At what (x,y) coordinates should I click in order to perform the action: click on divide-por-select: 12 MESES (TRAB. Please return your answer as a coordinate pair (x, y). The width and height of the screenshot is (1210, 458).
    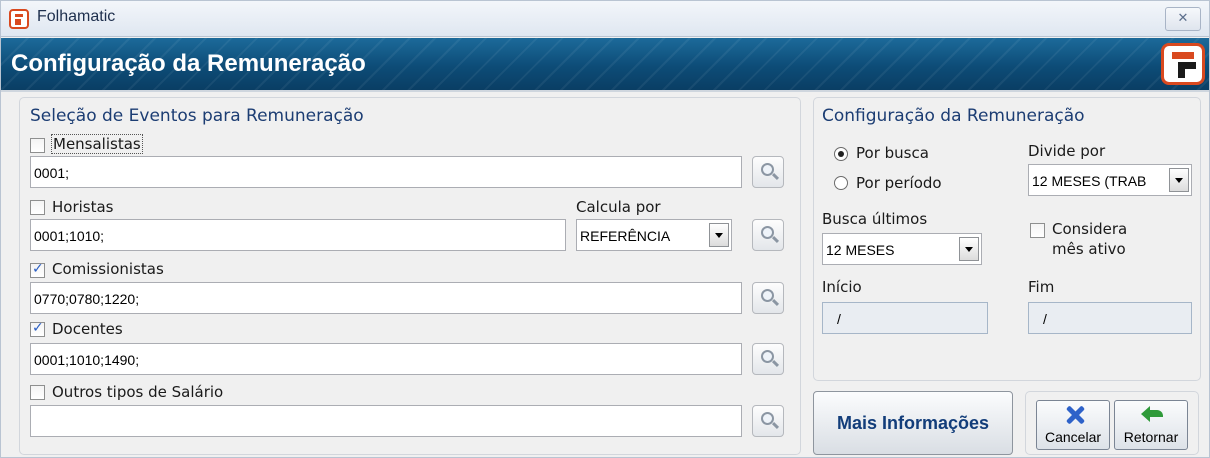
    Looking at the image, I should click on (1110, 180).